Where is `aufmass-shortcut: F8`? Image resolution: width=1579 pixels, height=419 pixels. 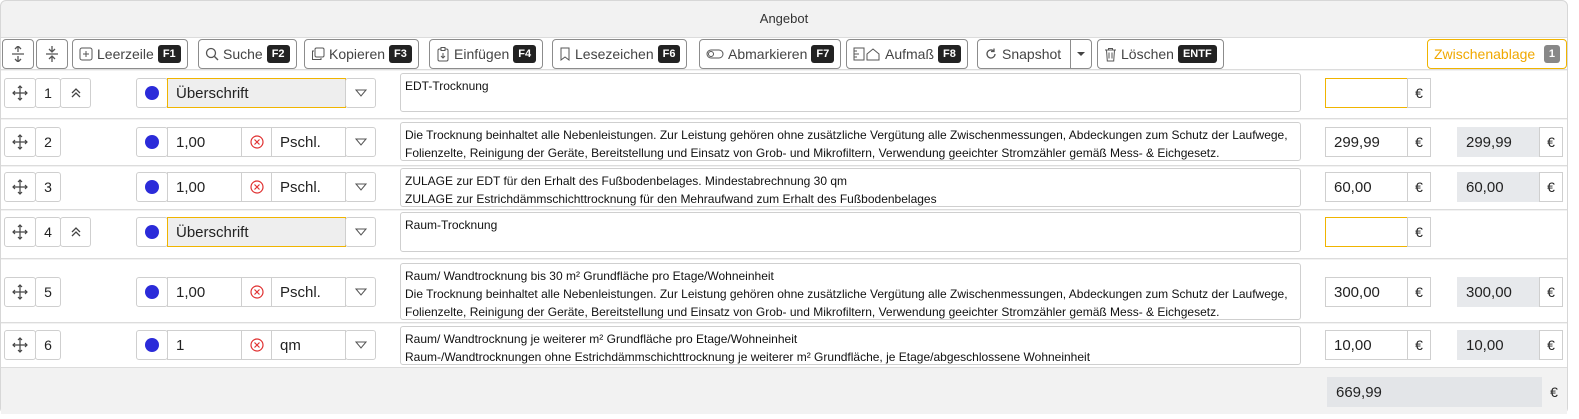 aufmass-shortcut: F8 is located at coordinates (949, 54).